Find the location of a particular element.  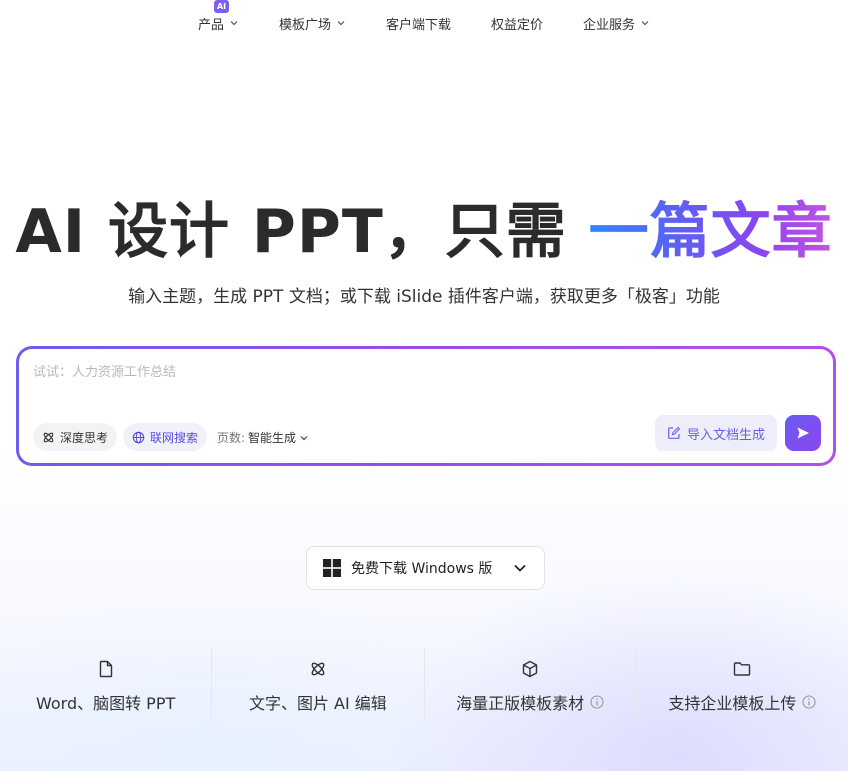

windows-icon is located at coordinates (332, 568).